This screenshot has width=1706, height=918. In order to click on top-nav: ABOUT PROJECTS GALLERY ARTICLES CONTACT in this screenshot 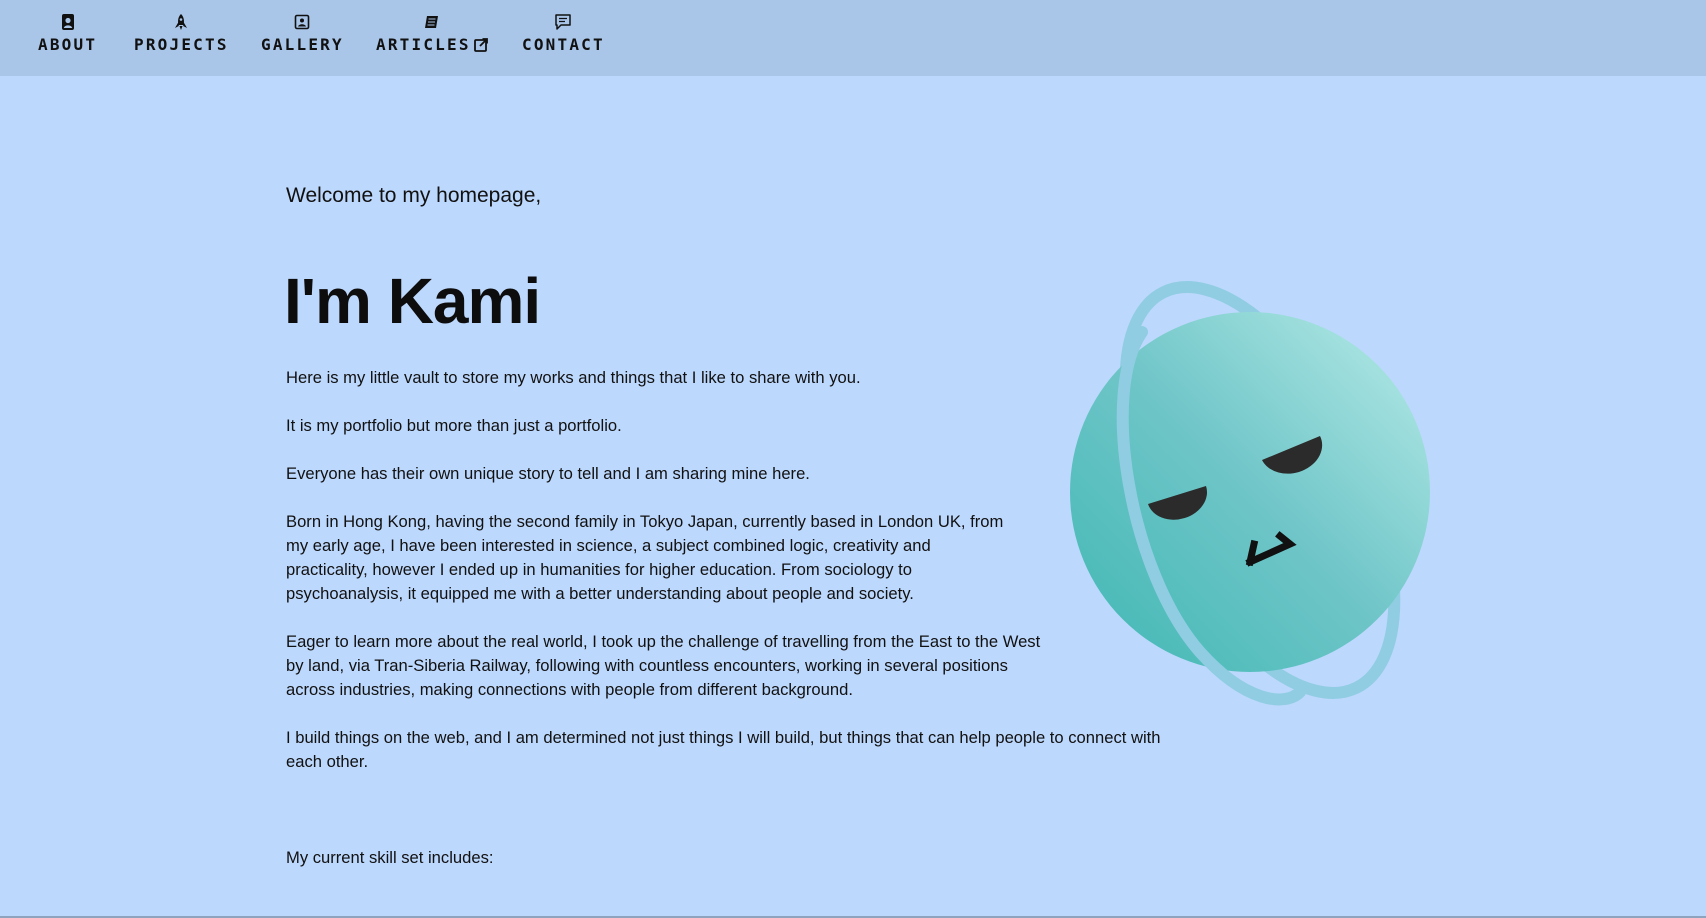, I will do `click(853, 38)`.